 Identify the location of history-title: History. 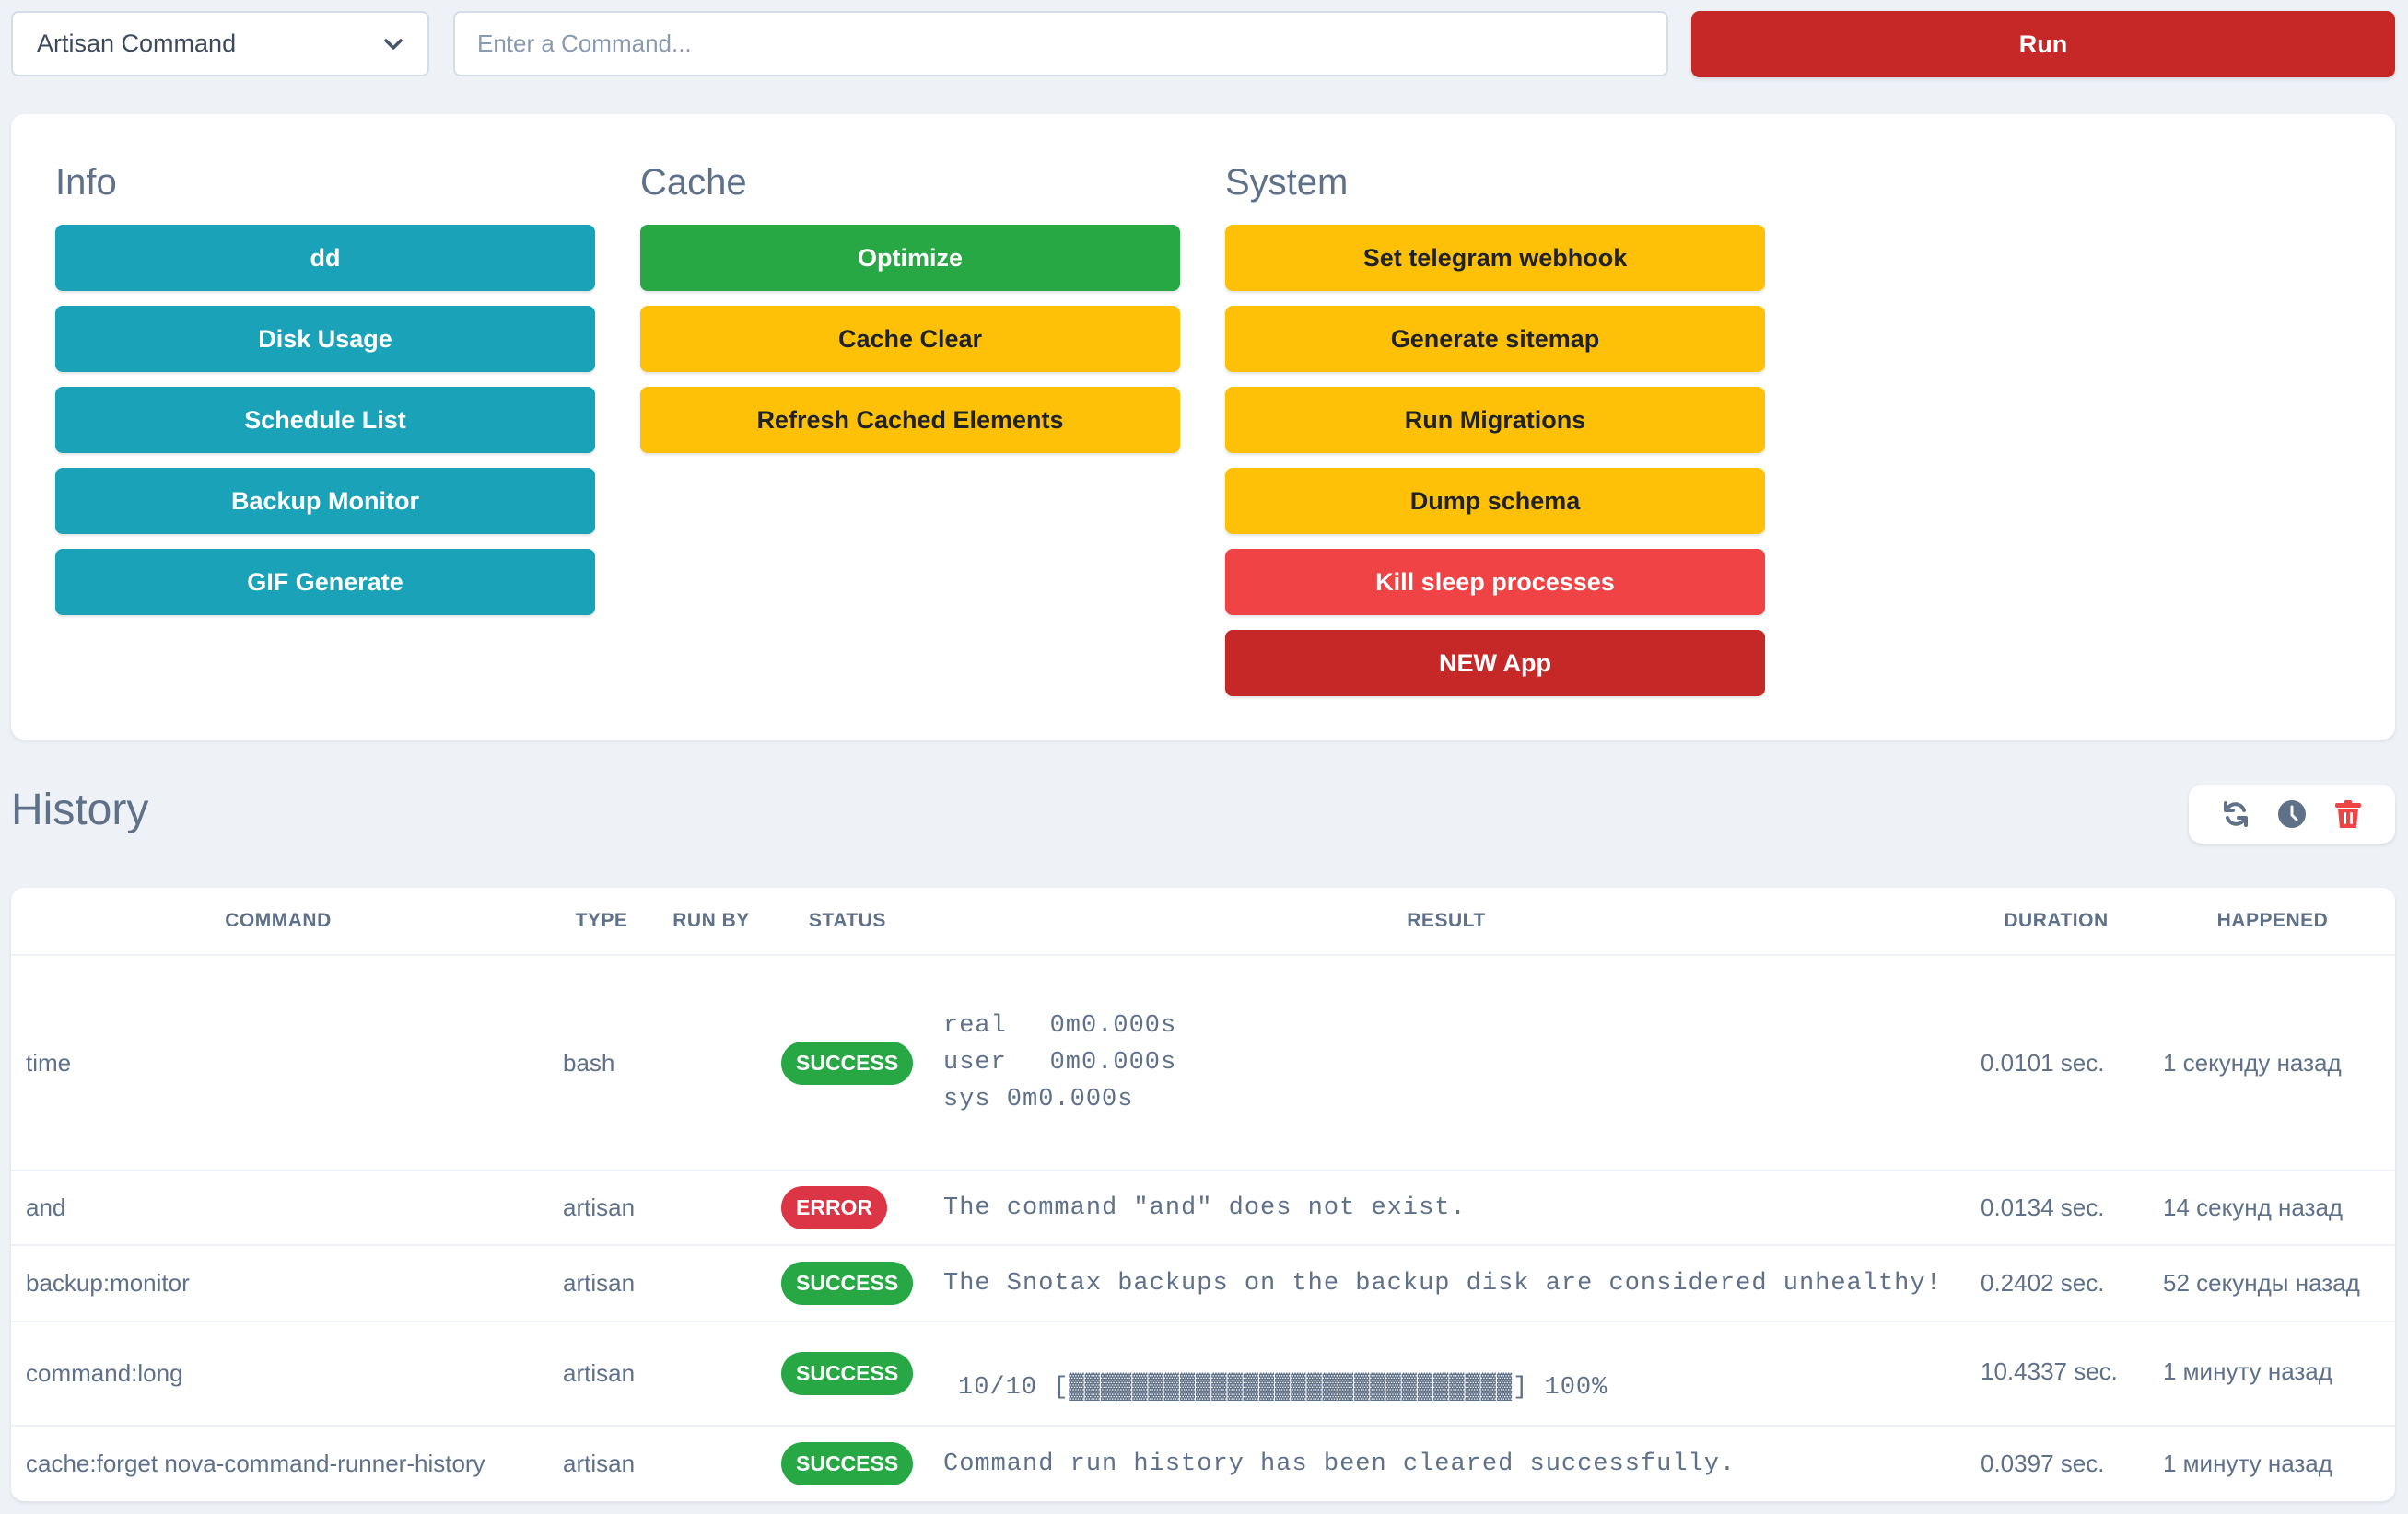
(80, 810).